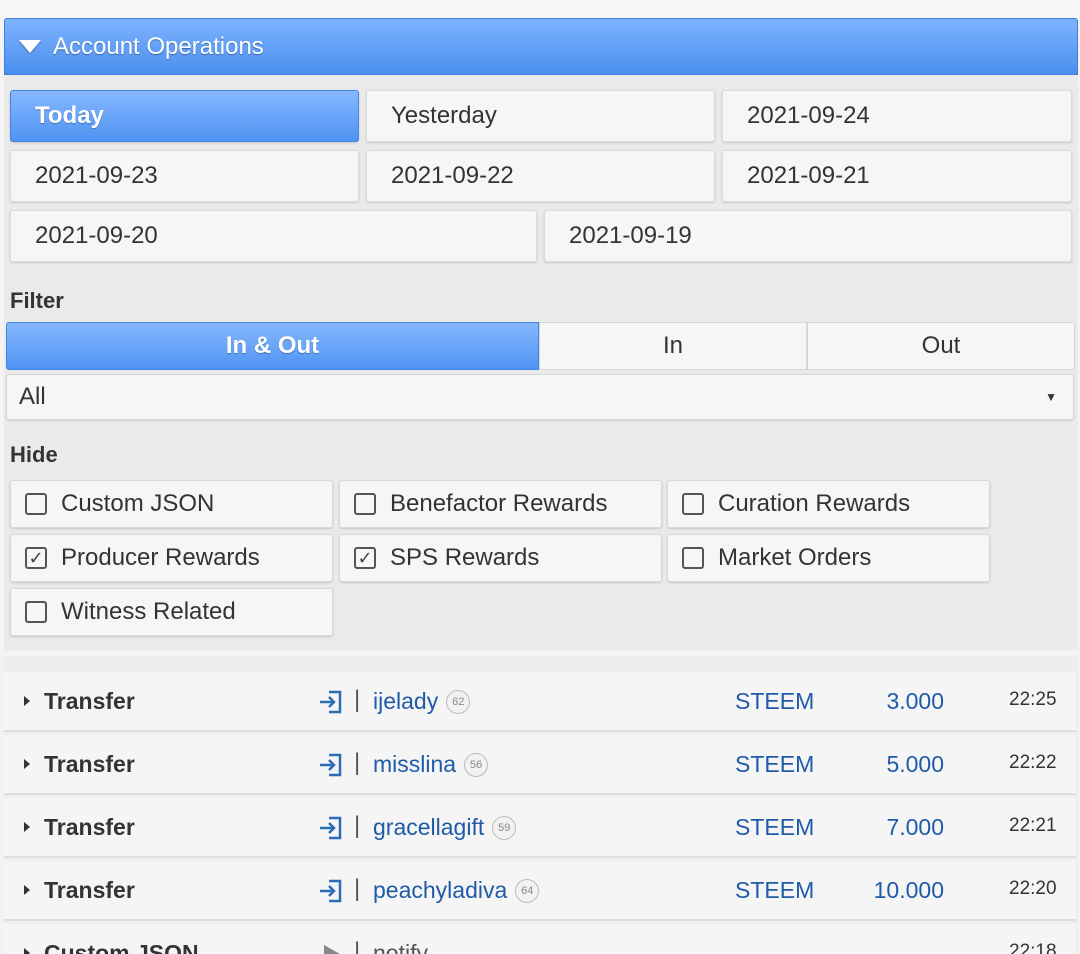  What do you see at coordinates (941, 346) in the screenshot?
I see `filter-out-button: Out` at bounding box center [941, 346].